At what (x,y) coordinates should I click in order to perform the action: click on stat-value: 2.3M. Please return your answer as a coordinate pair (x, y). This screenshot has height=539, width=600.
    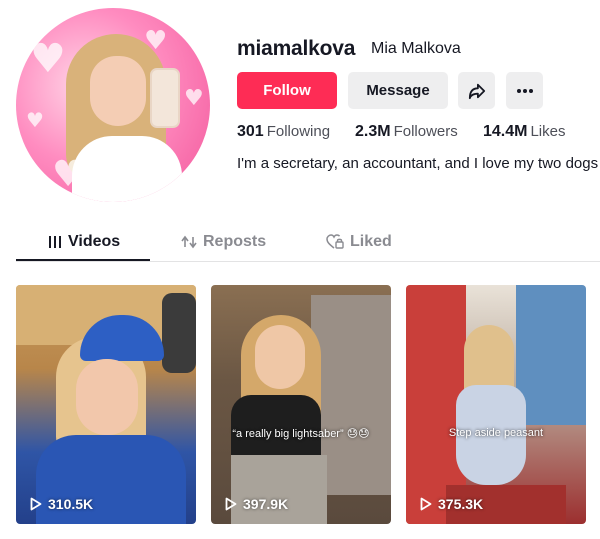
    Looking at the image, I should click on (373, 131).